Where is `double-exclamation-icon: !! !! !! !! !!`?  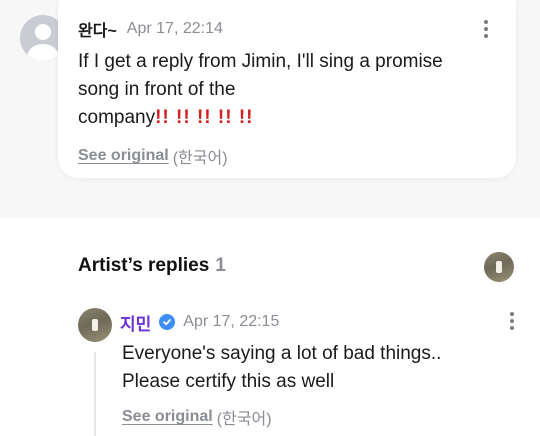 double-exclamation-icon: !! !! !! !! !! is located at coordinates (204, 117).